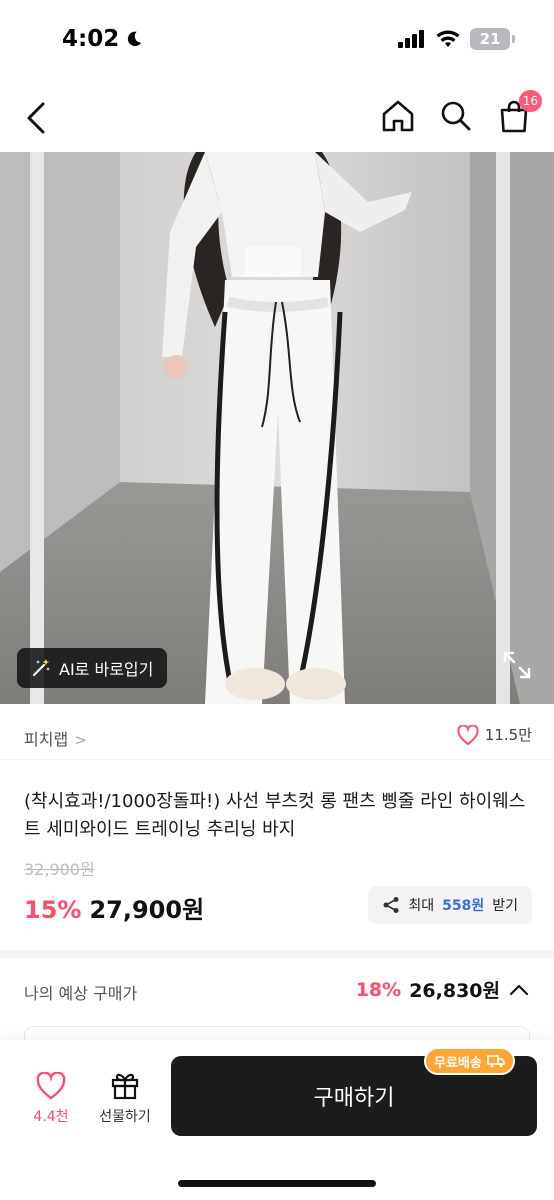 Image resolution: width=554 pixels, height=1200 pixels. Describe the element at coordinates (530, 101) in the screenshot. I see `cart-count-badge: 16` at that location.